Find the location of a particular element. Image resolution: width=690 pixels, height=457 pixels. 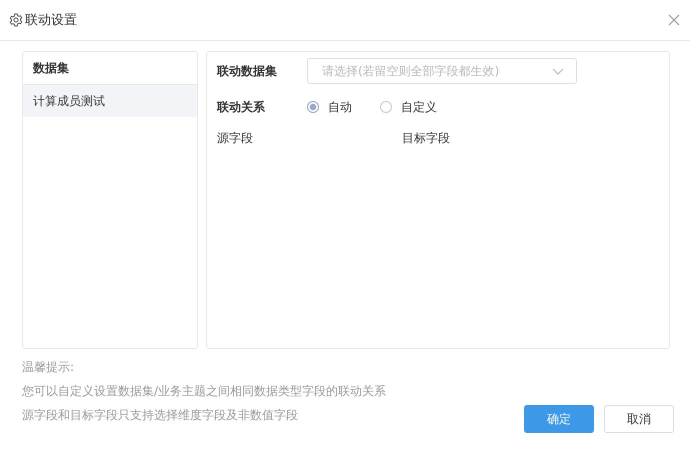

close-icon is located at coordinates (674, 20).